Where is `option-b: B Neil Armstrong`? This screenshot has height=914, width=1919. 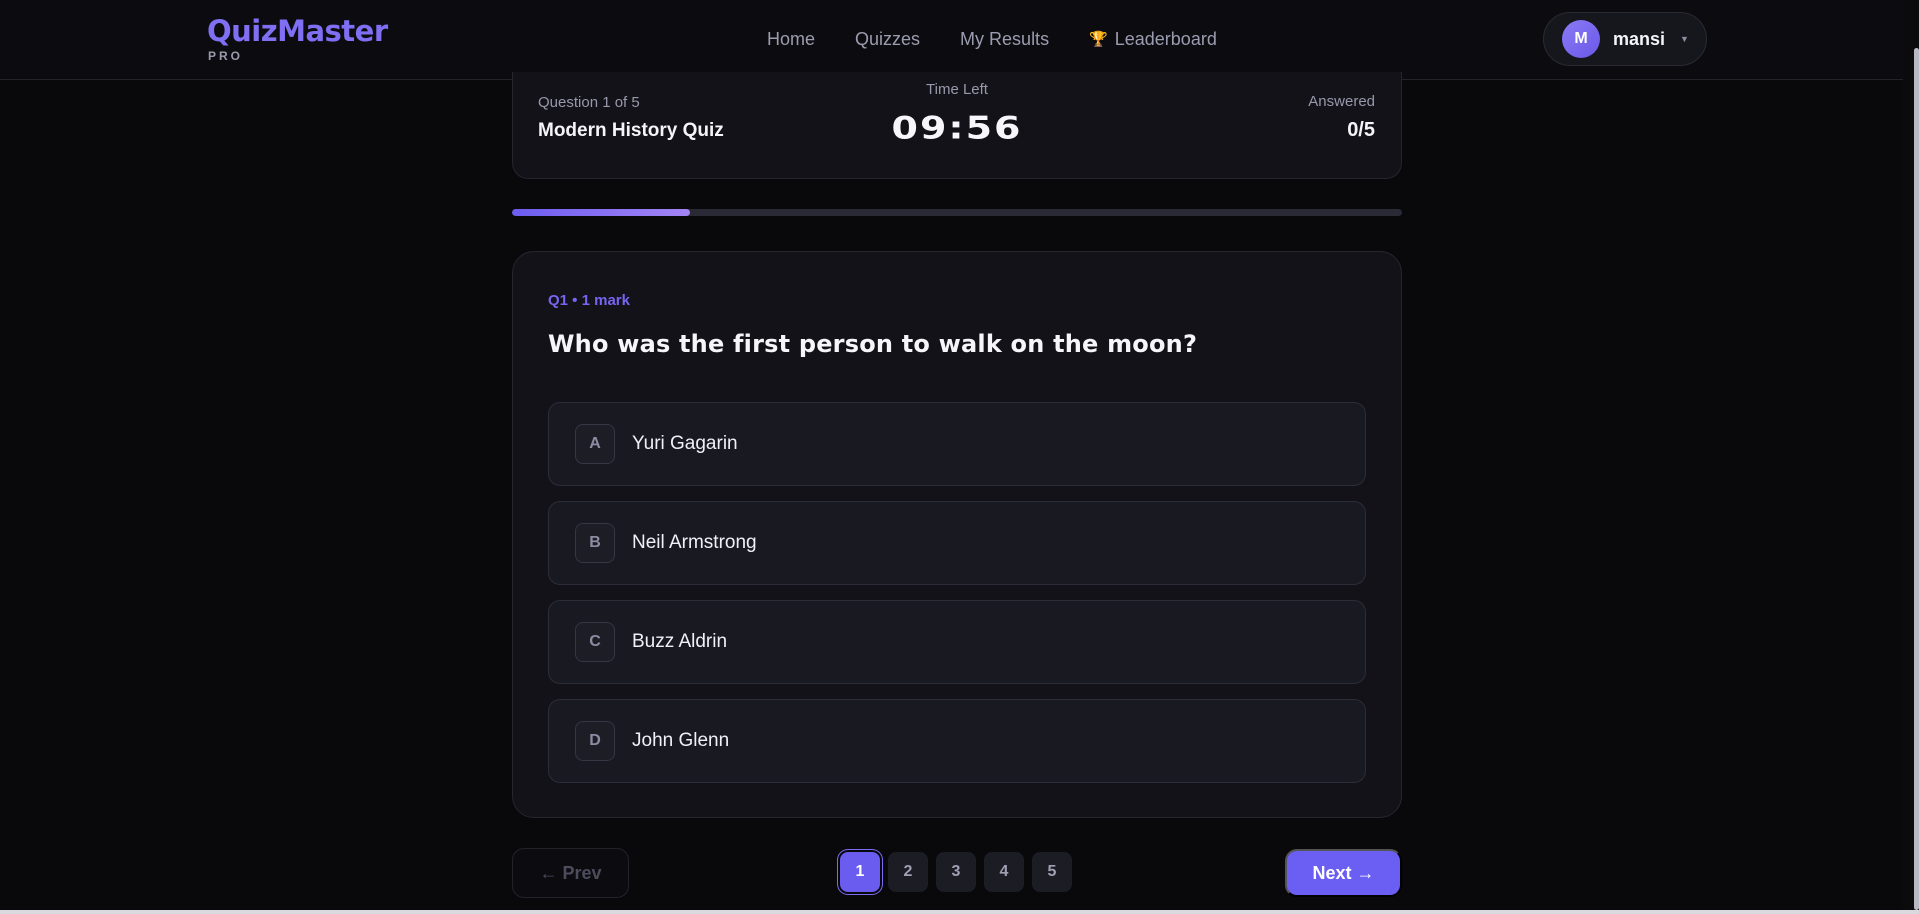 option-b: B Neil Armstrong is located at coordinates (957, 543).